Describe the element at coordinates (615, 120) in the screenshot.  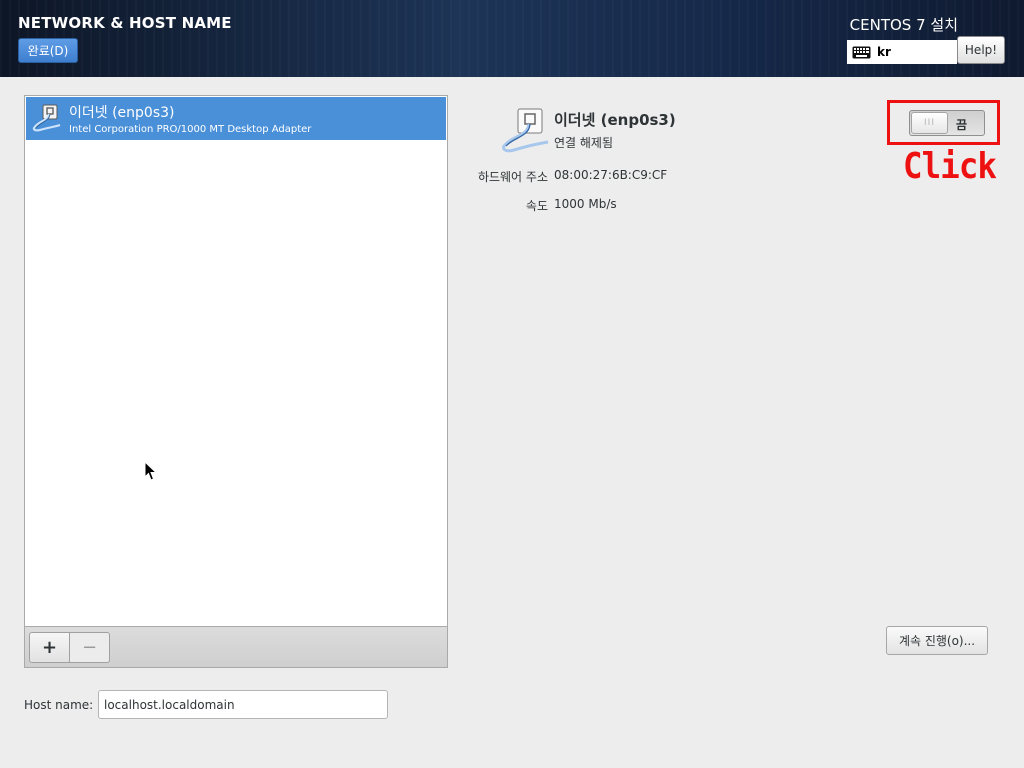
I see `device-detail-name: 이더넷 (enp0s3)` at that location.